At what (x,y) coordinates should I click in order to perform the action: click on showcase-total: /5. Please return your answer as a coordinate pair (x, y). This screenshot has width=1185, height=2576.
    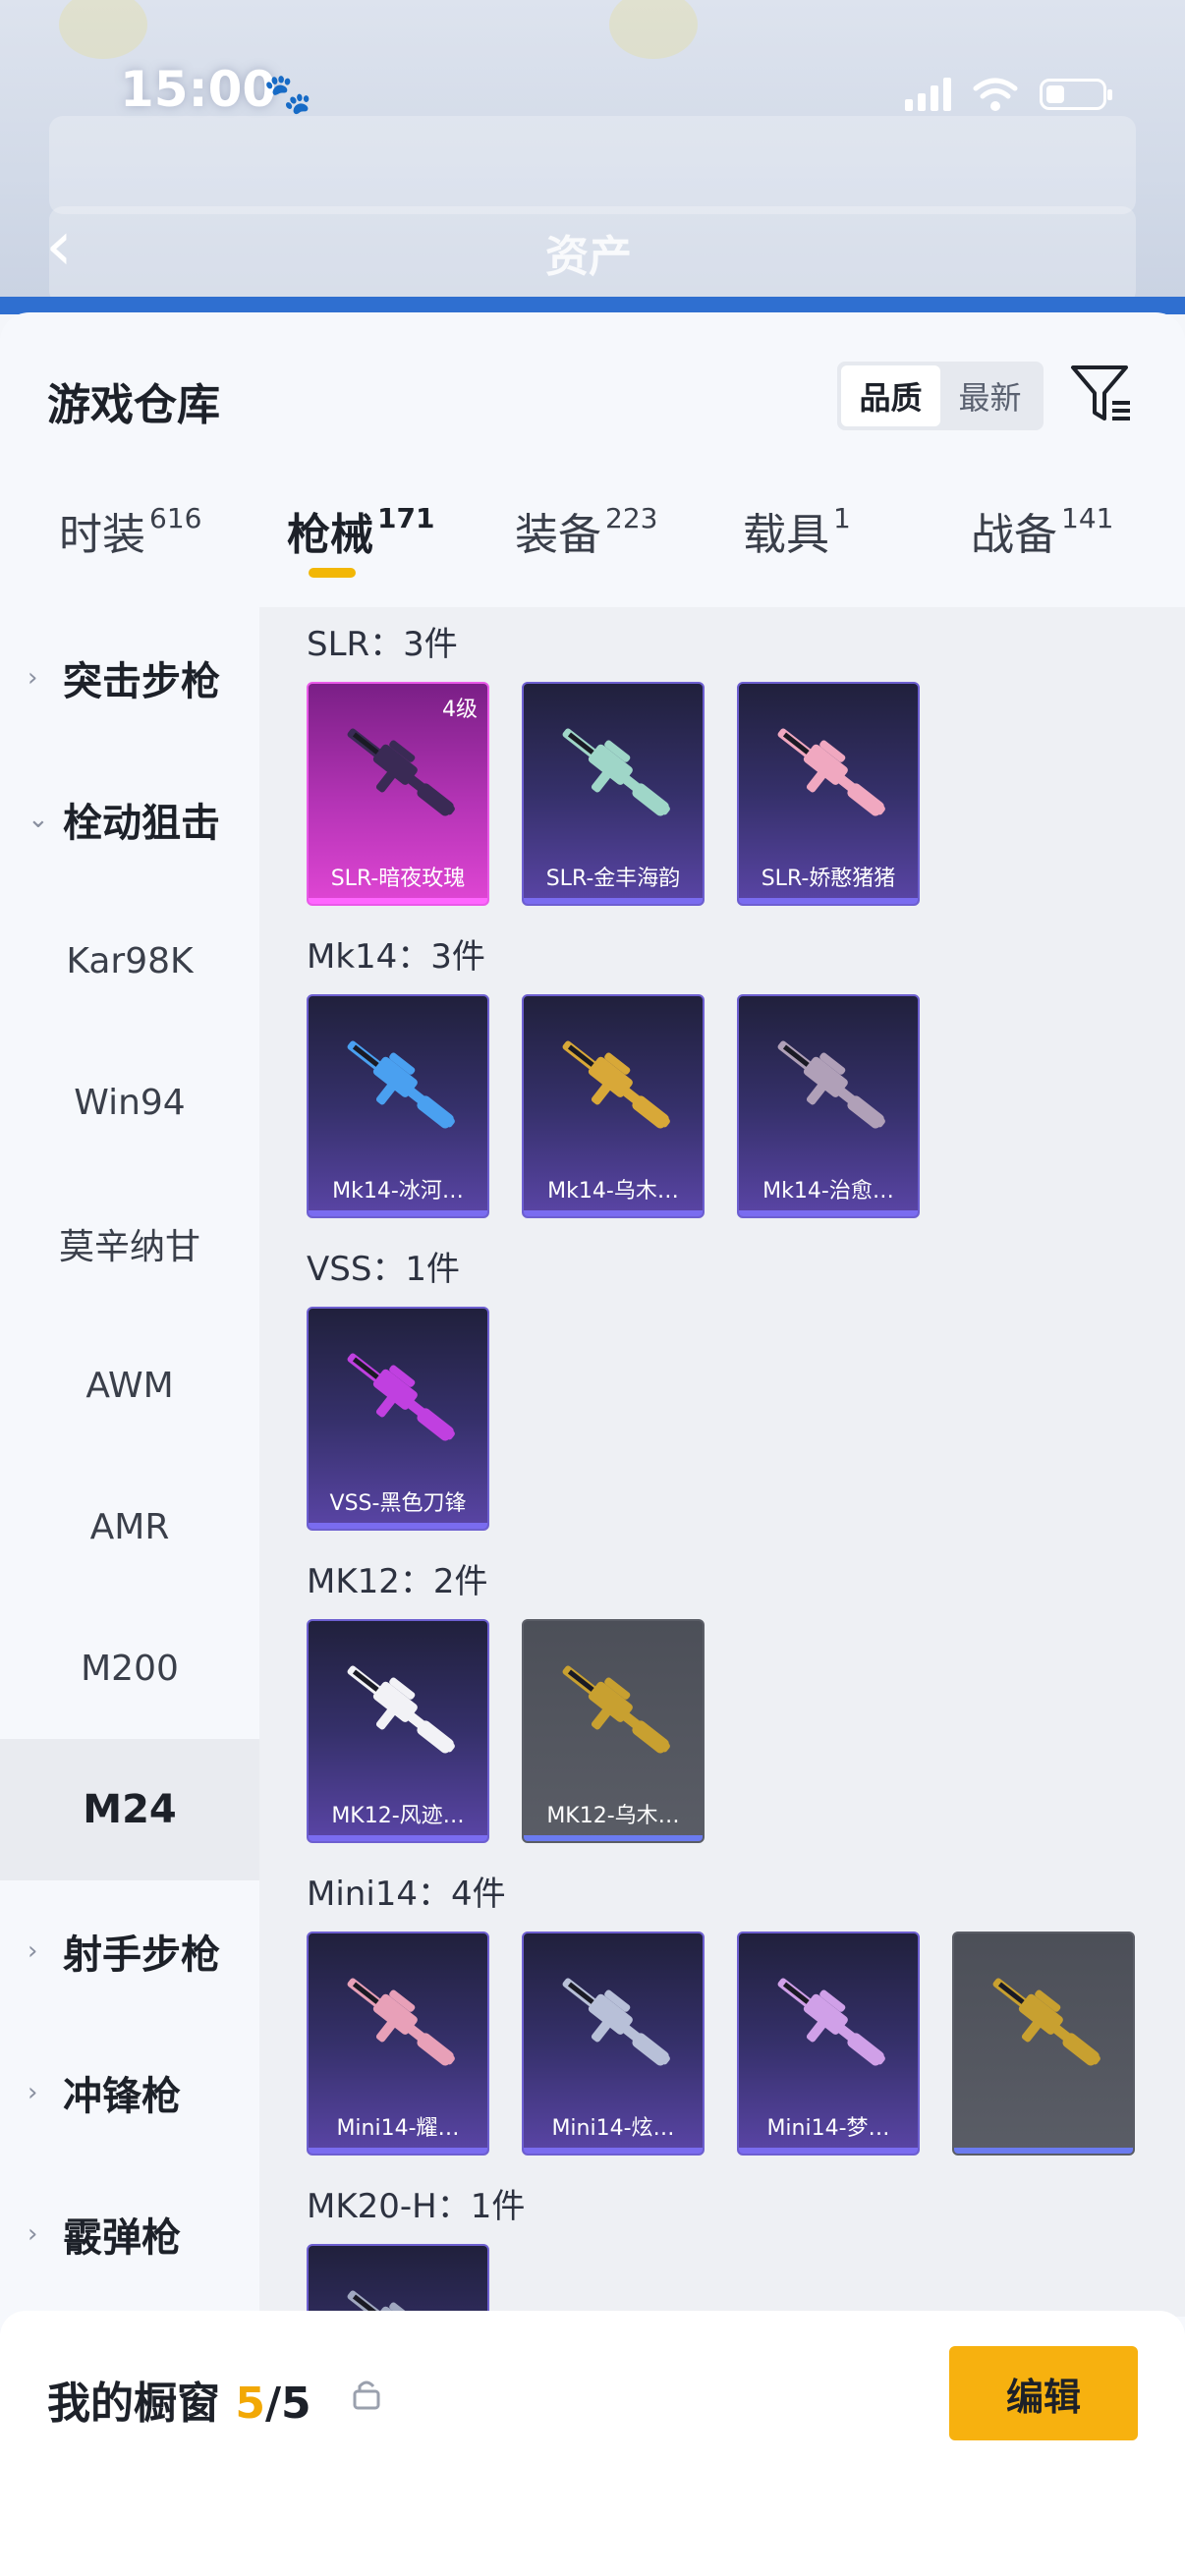
    Looking at the image, I should click on (288, 2404).